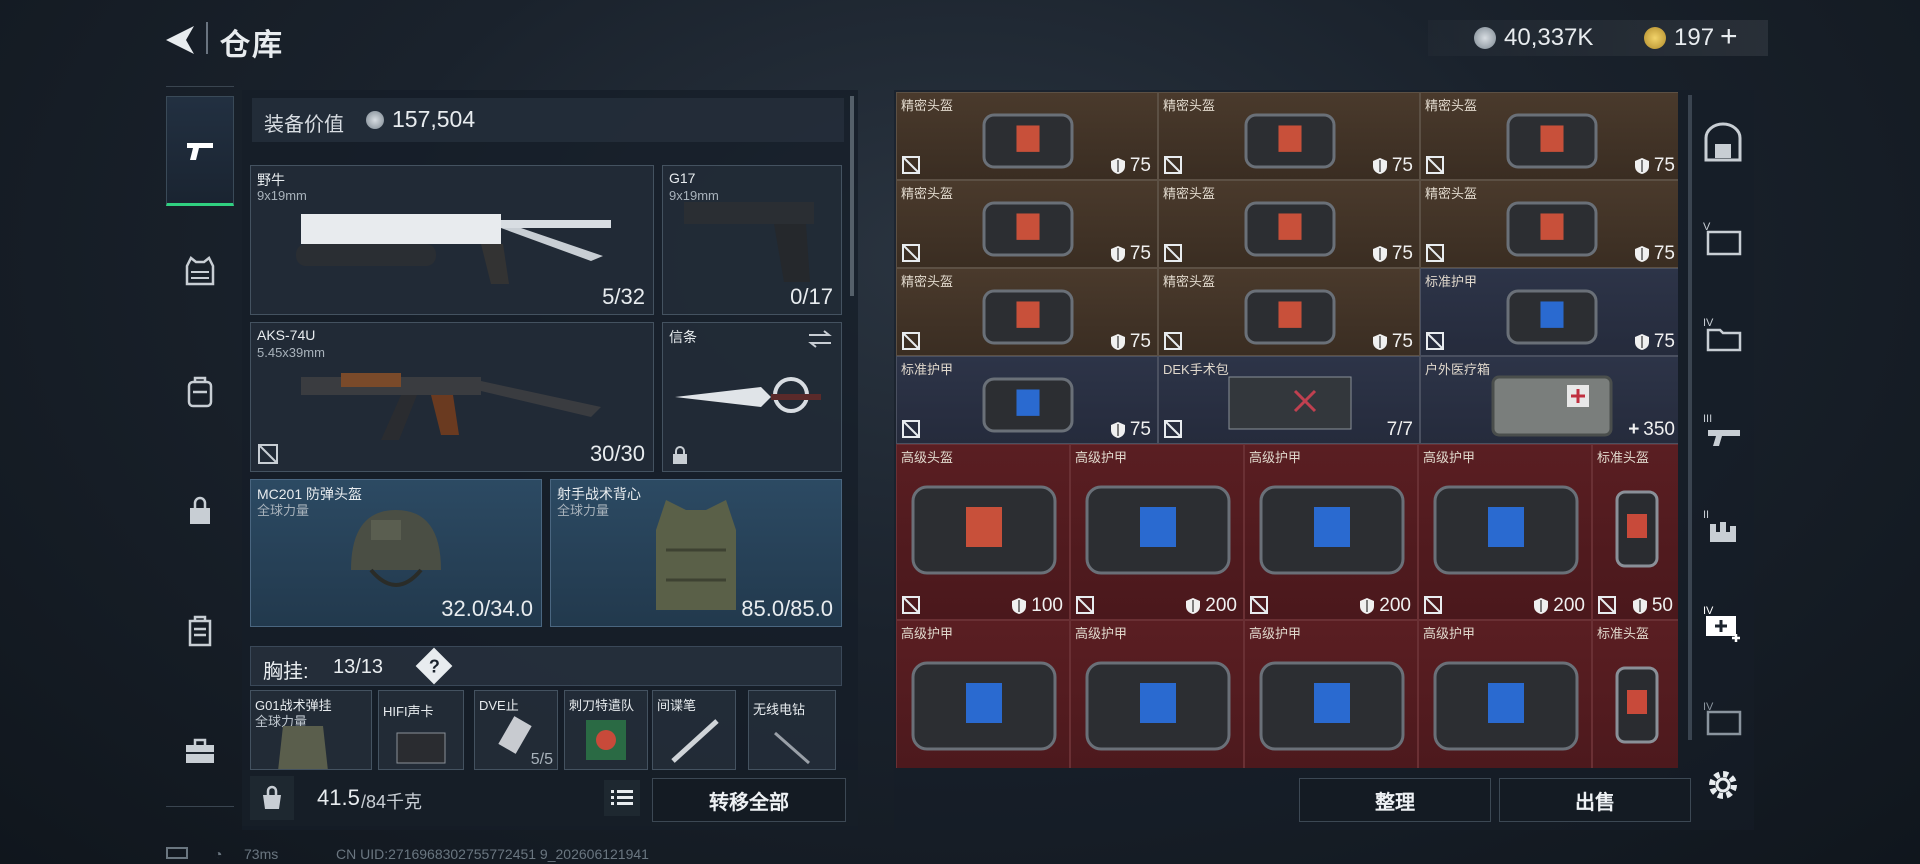 The width and height of the screenshot is (1920, 864). What do you see at coordinates (271, 180) in the screenshot?
I see `slot-name: 野牛` at bounding box center [271, 180].